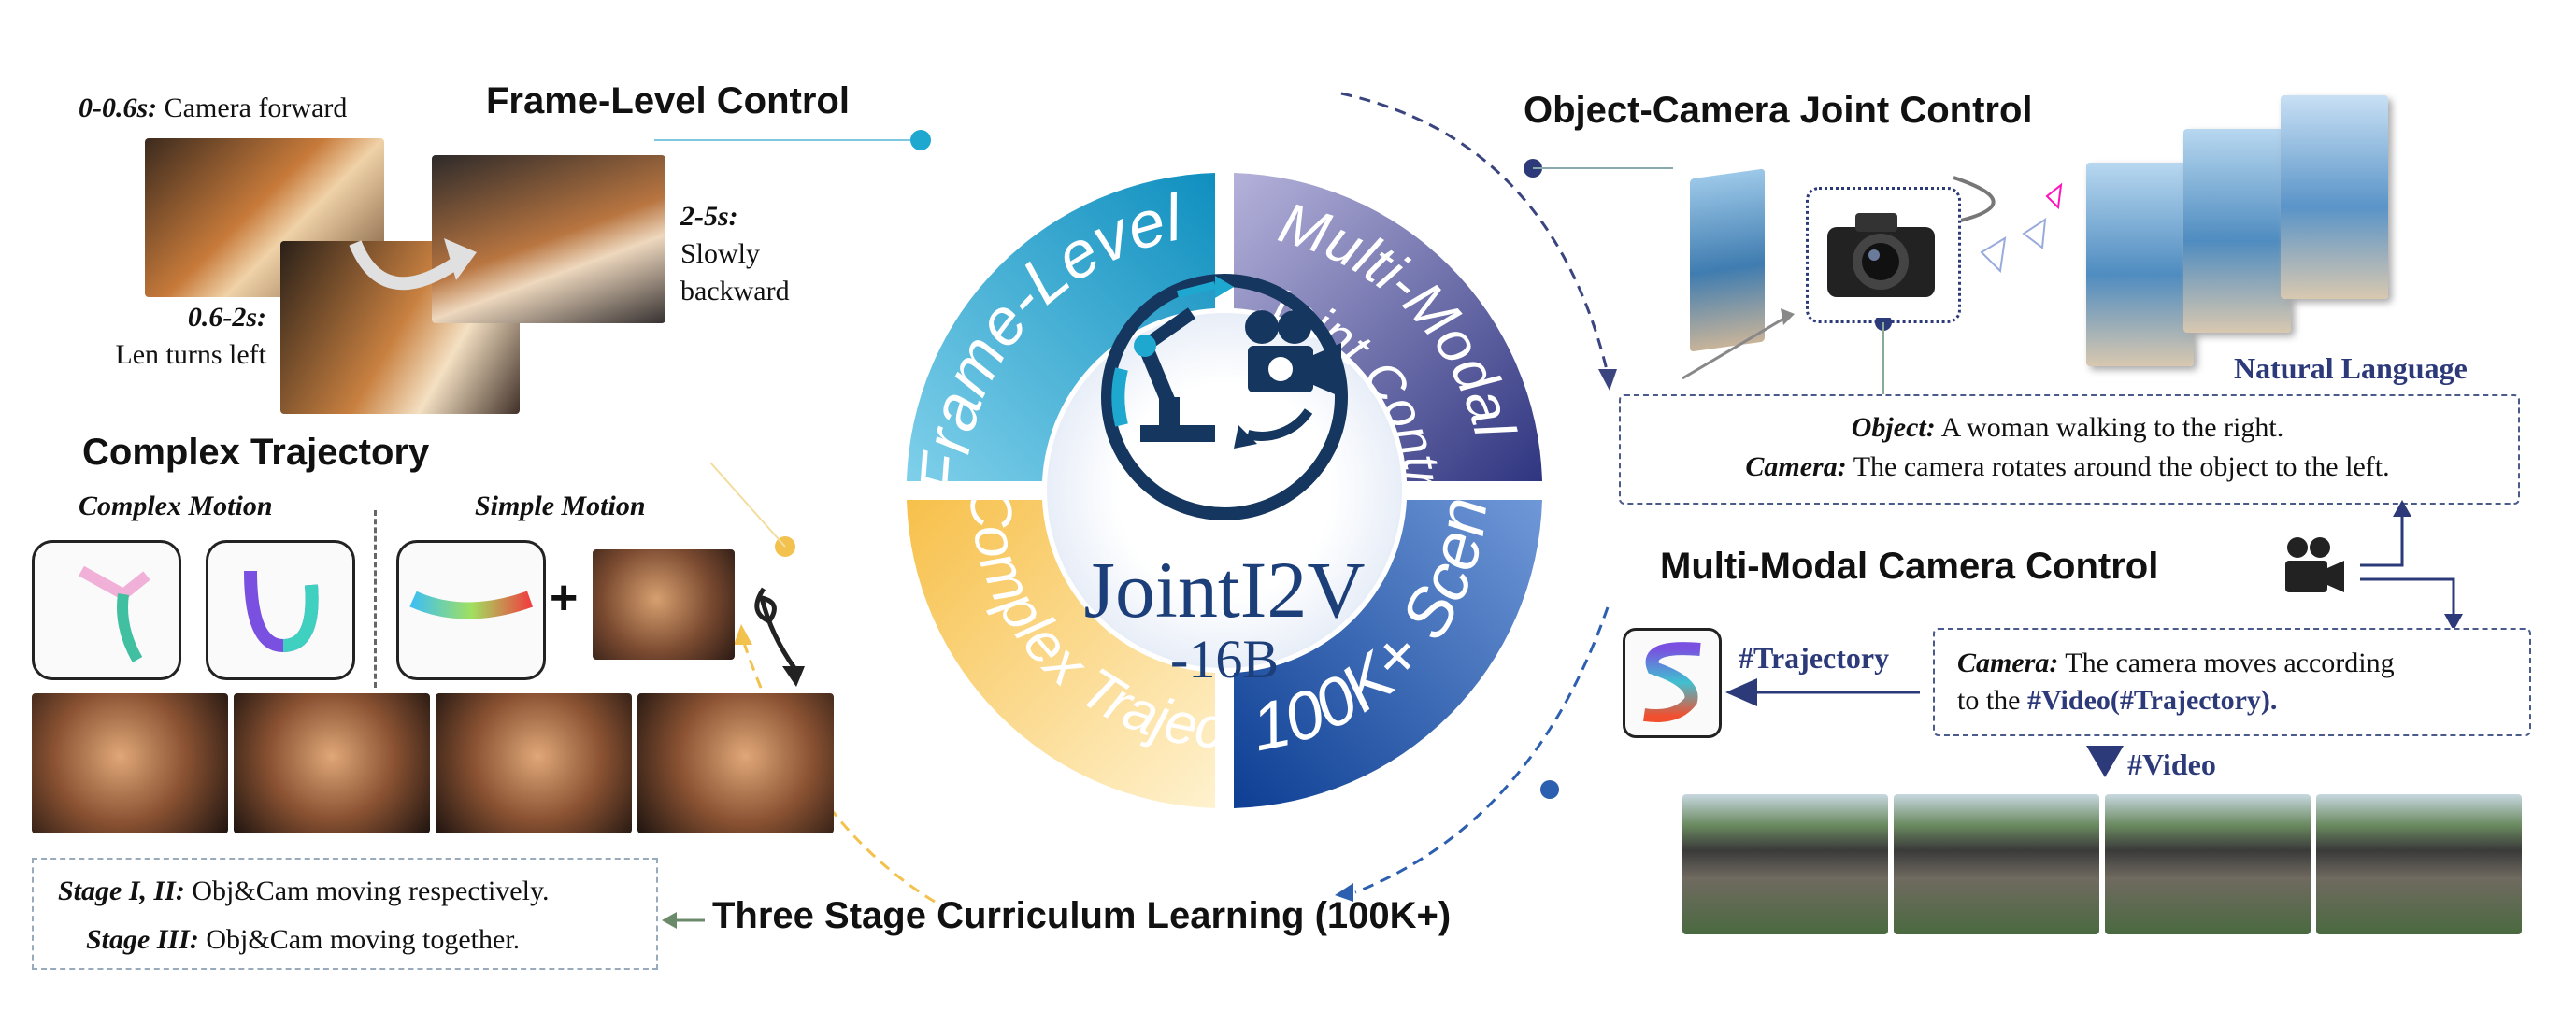  Describe the element at coordinates (2314, 564) in the screenshot. I see `video-camera-icon` at that location.